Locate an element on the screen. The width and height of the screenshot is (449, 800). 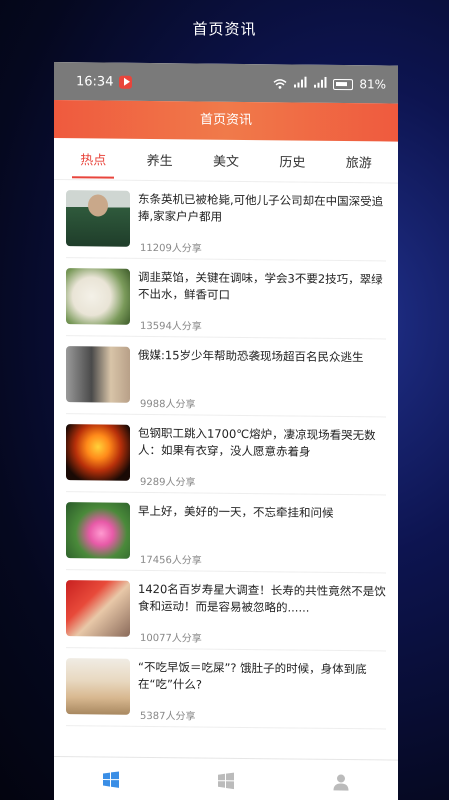
share-count: 11209人分享 is located at coordinates (171, 248).